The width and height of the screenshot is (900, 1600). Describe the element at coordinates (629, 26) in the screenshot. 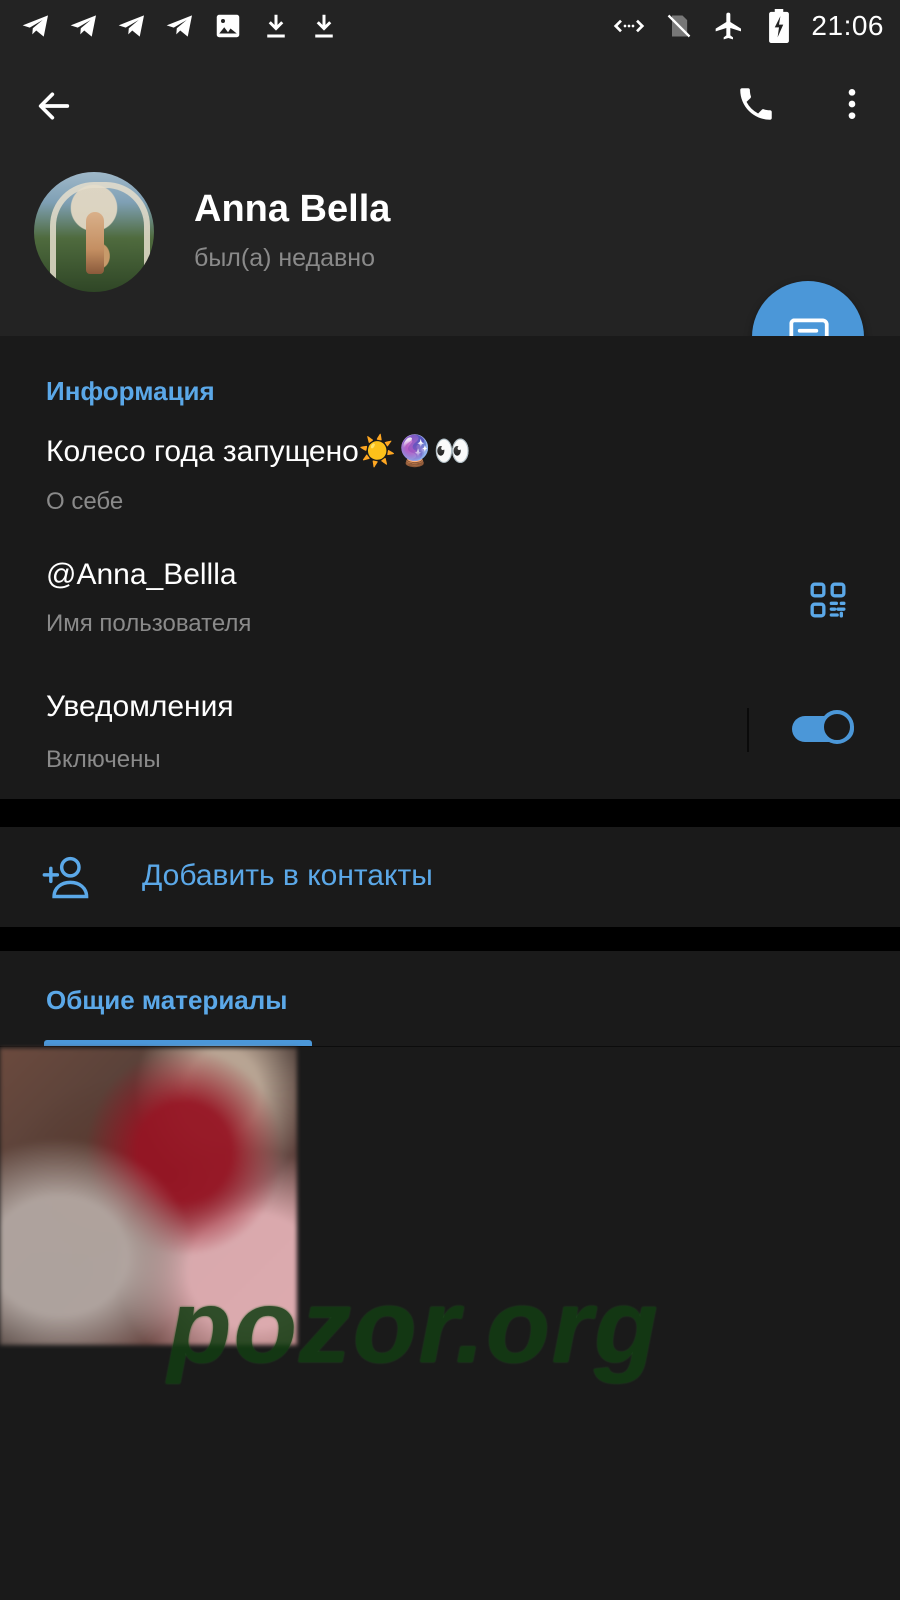

I see `data-saver-icon` at that location.